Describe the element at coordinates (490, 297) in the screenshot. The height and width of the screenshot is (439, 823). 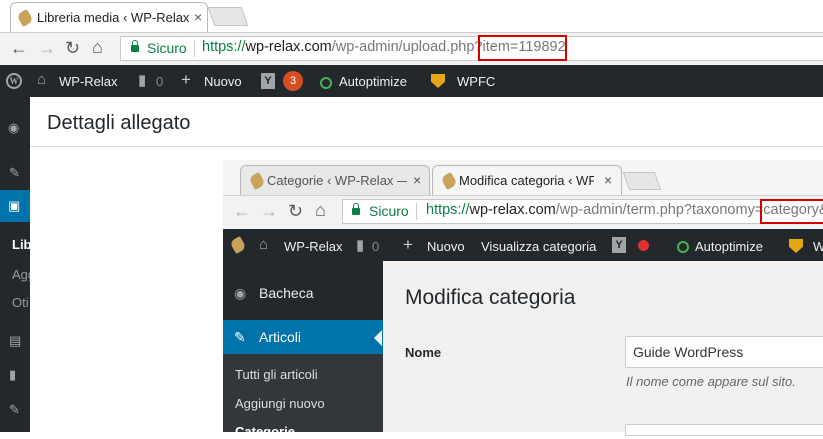
I see `edit-category-title: Modifica categoria` at that location.